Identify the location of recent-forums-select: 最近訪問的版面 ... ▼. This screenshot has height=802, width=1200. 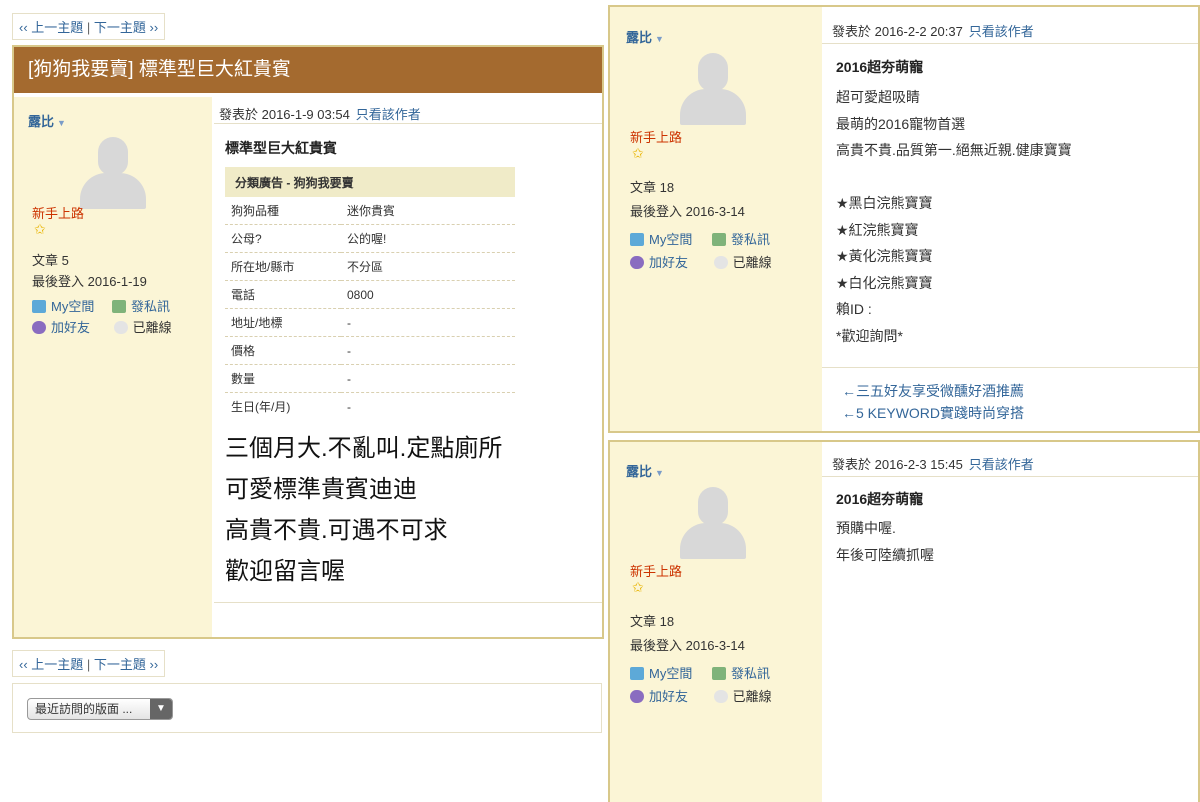
(100, 709).